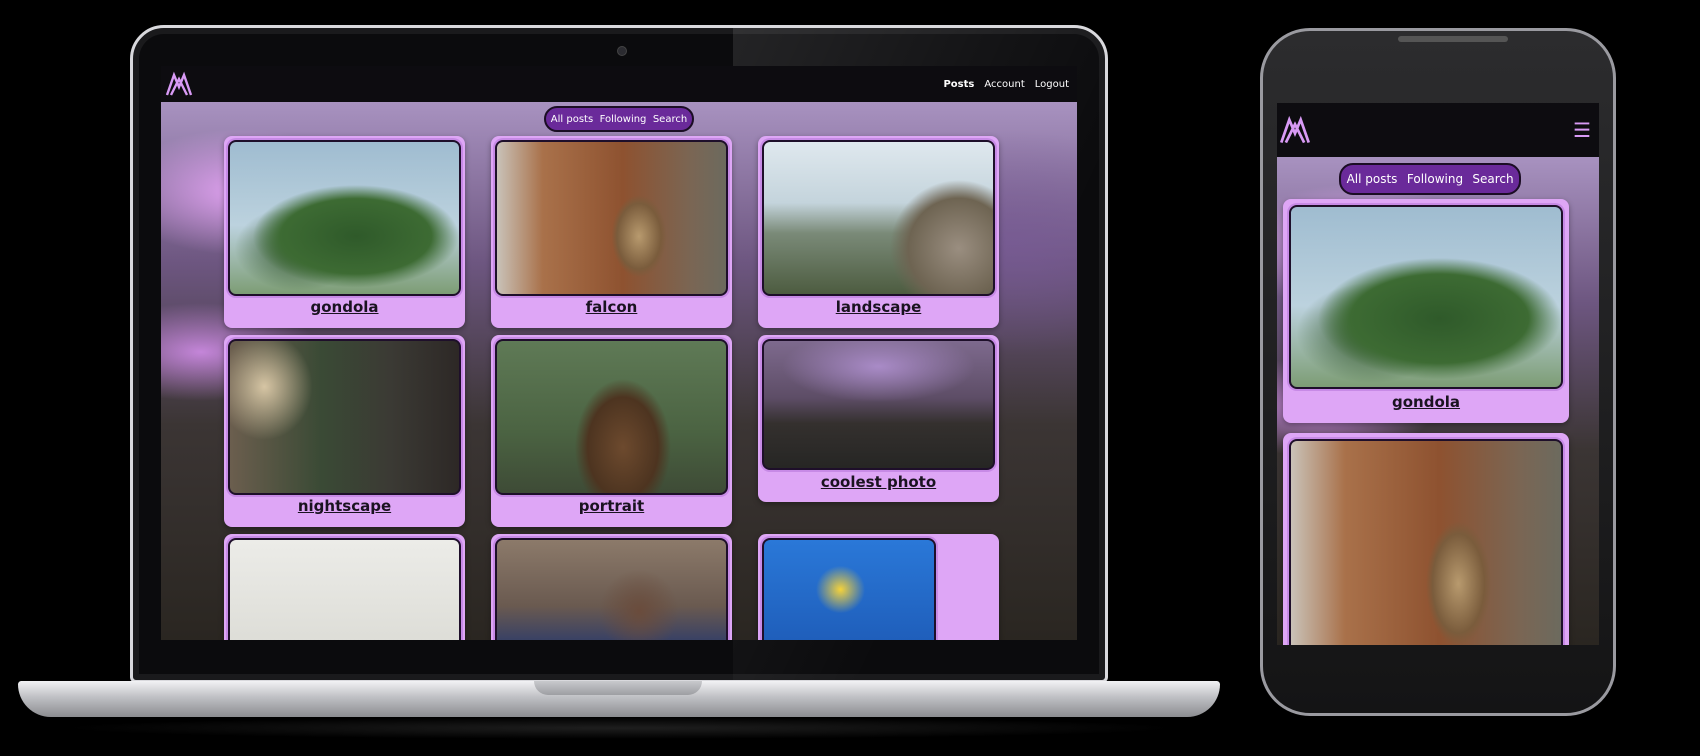  I want to click on nav-link-logout: Logout, so click(1052, 84).